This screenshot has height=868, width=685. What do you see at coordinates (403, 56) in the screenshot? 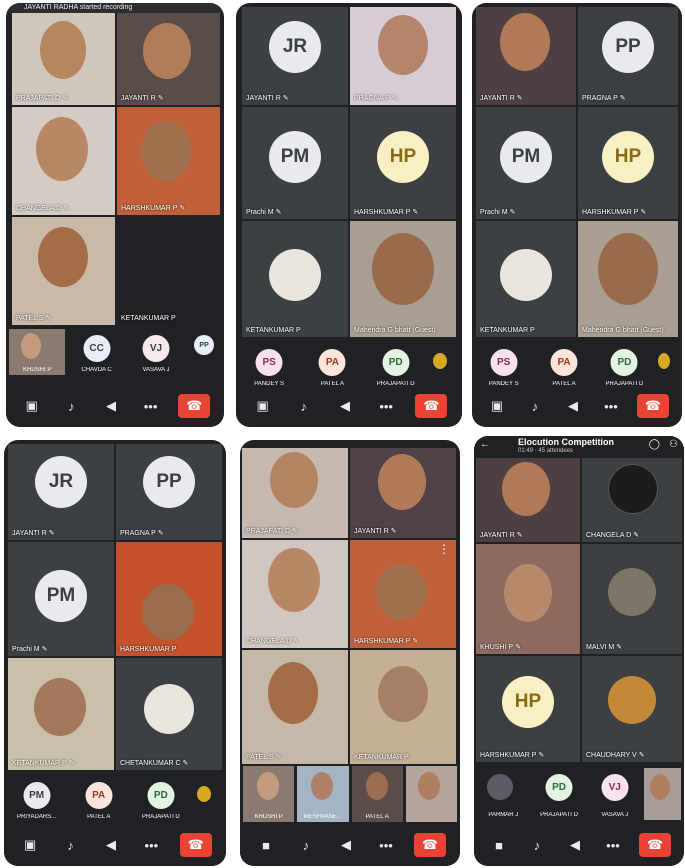
I see `participant-tile: PRAGNA P ✎` at bounding box center [403, 56].